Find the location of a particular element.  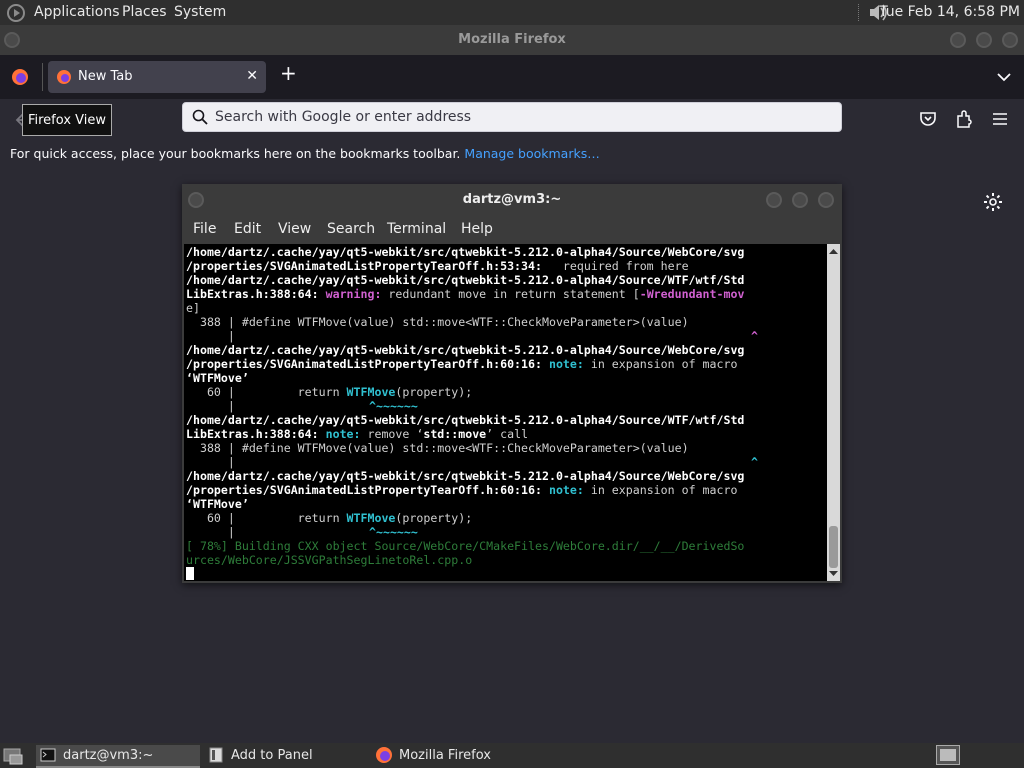

terminal-close-button is located at coordinates (826, 200).